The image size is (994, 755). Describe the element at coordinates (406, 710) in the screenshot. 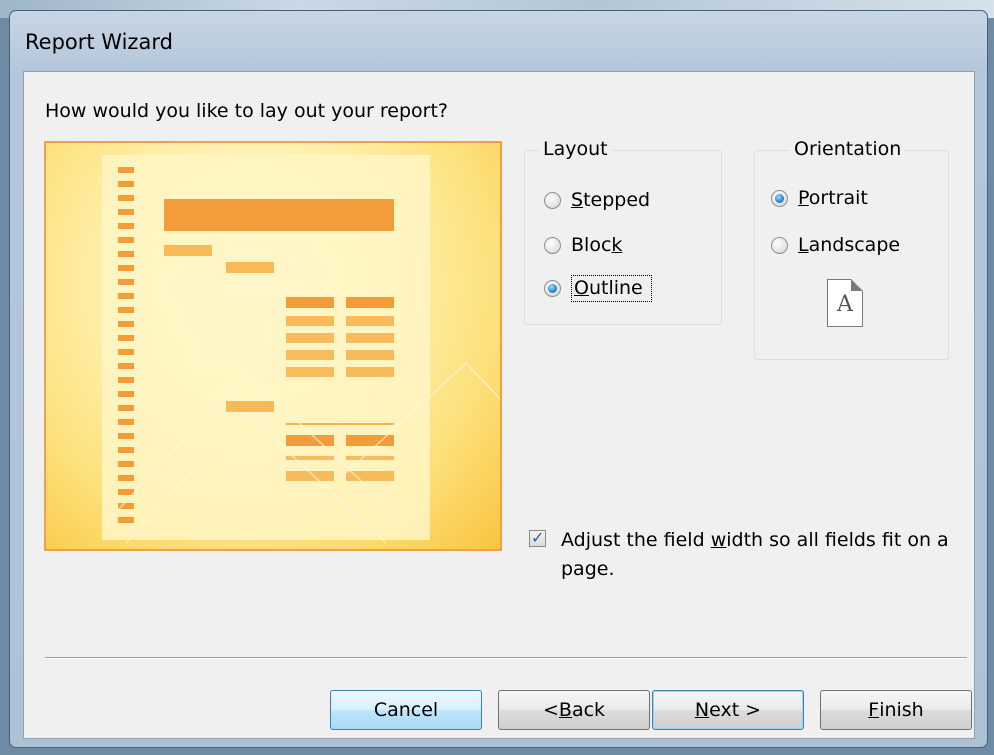

I see `cancel-button: Cancel` at that location.